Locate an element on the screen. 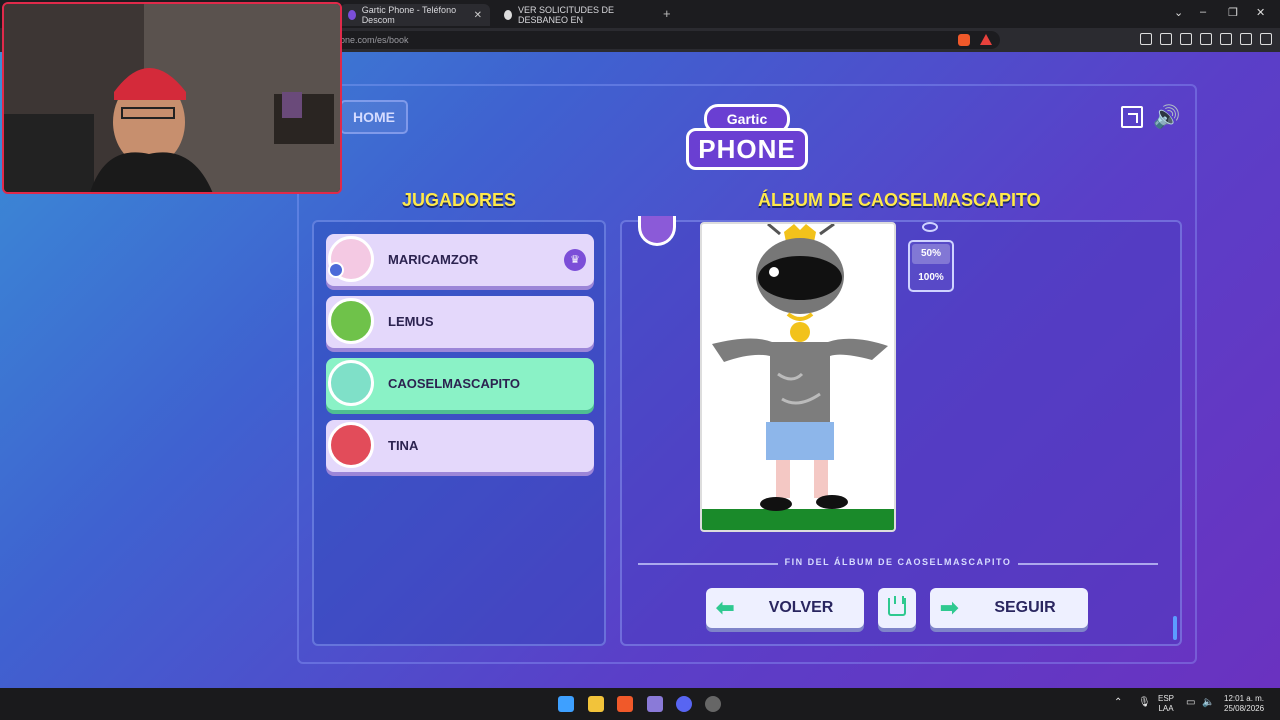  windows-taskbar: ⌃ 🎙 ESP LAA ▭ 🔈 12:01 a. m. 25/08/2026 is located at coordinates (640, 704).